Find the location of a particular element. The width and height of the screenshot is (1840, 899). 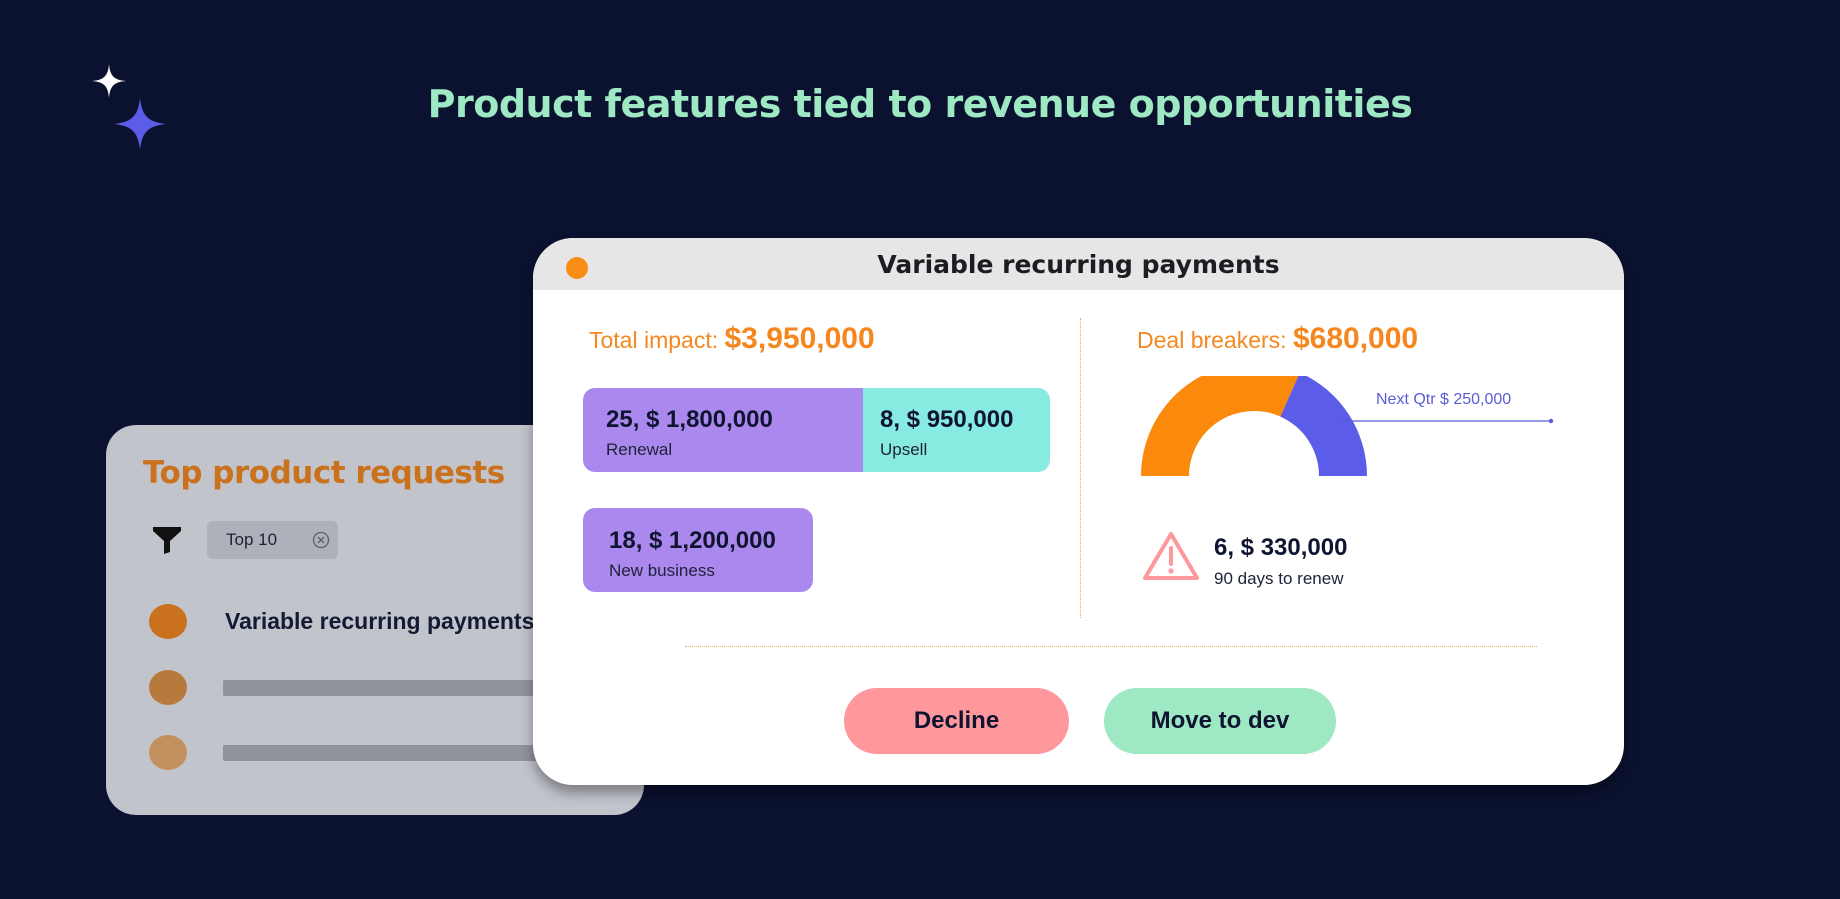

request-item-label: Variable recurring payments is located at coordinates (379, 621).